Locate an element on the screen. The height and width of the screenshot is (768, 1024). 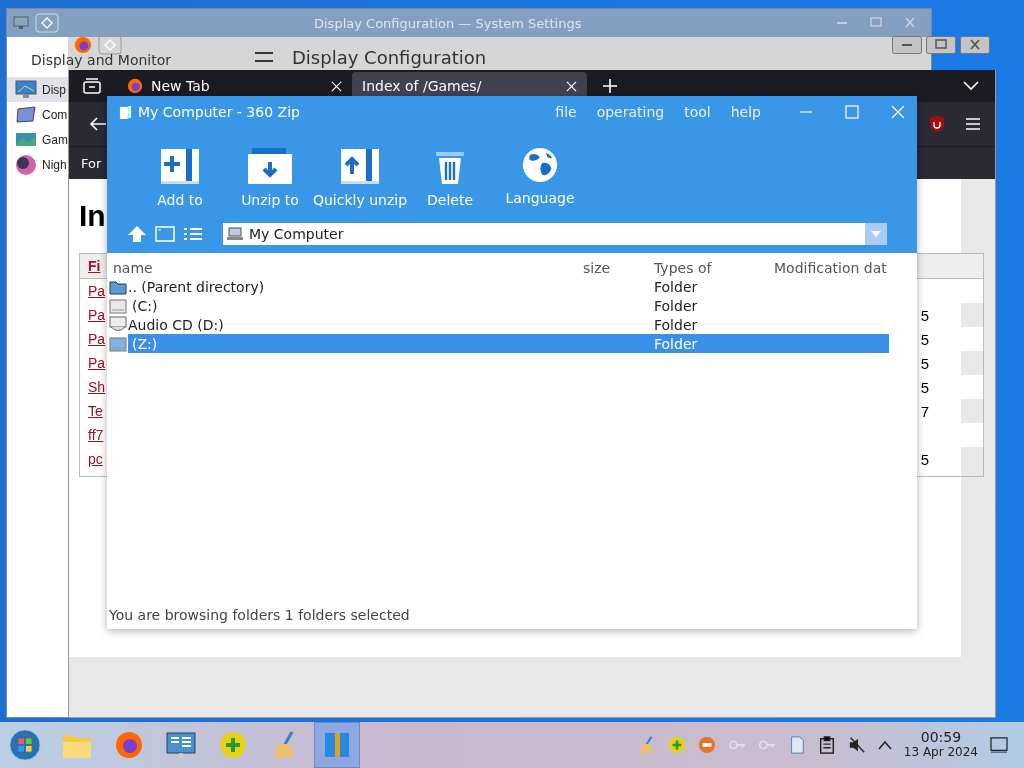
view-icon is located at coordinates (165, 234).